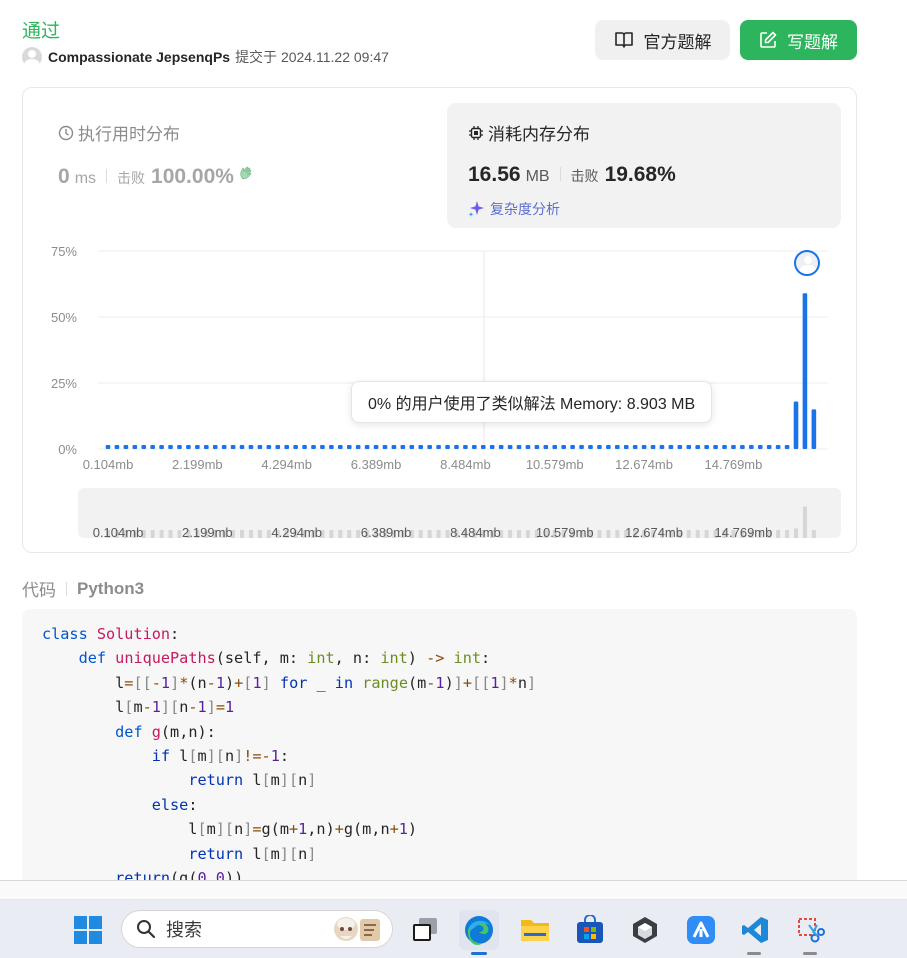  I want to click on vscode-icon, so click(755, 930).